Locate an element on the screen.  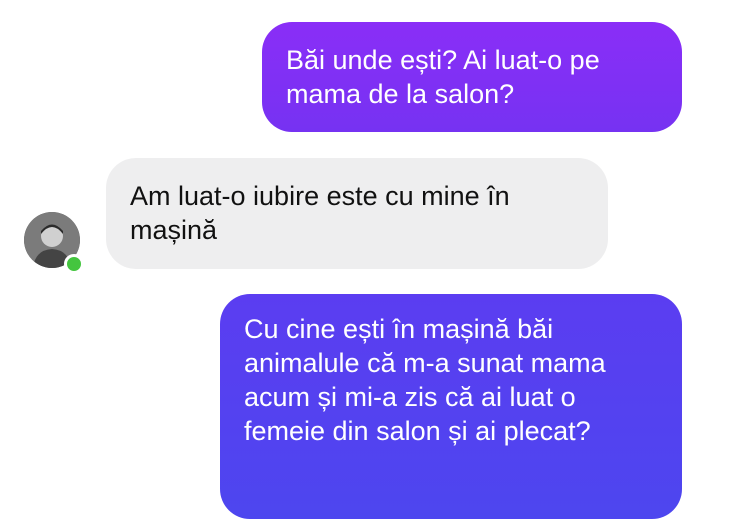
incoming-message-bubble: Am luat-o iubire este cu mine în mașină is located at coordinates (357, 213).